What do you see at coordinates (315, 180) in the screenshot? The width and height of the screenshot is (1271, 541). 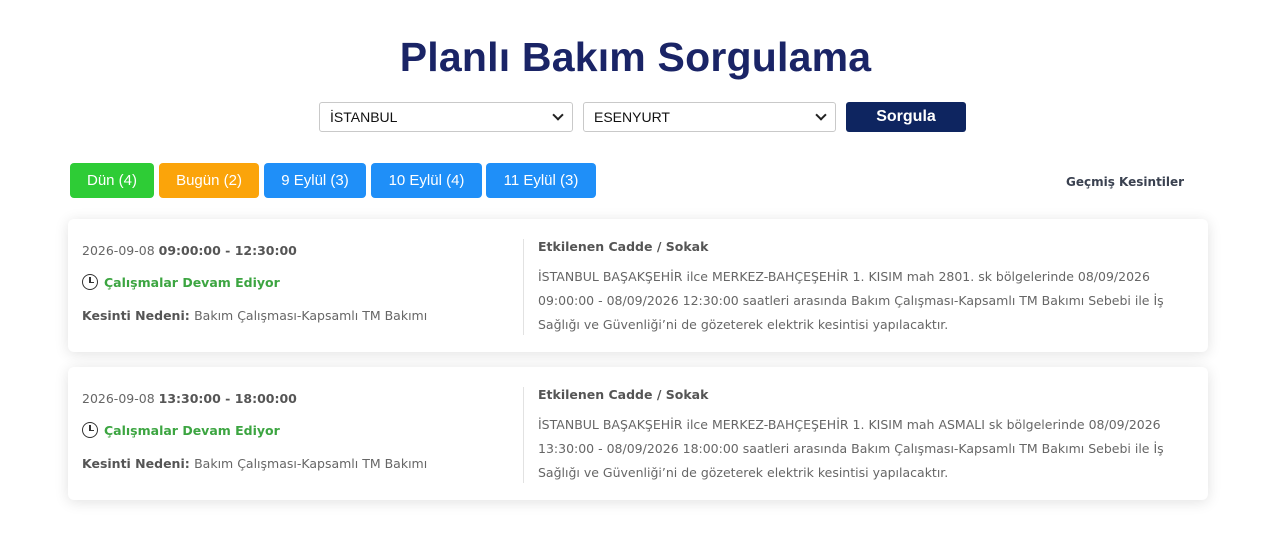 I see `tab-9-september: 9 Eylül (3)` at bounding box center [315, 180].